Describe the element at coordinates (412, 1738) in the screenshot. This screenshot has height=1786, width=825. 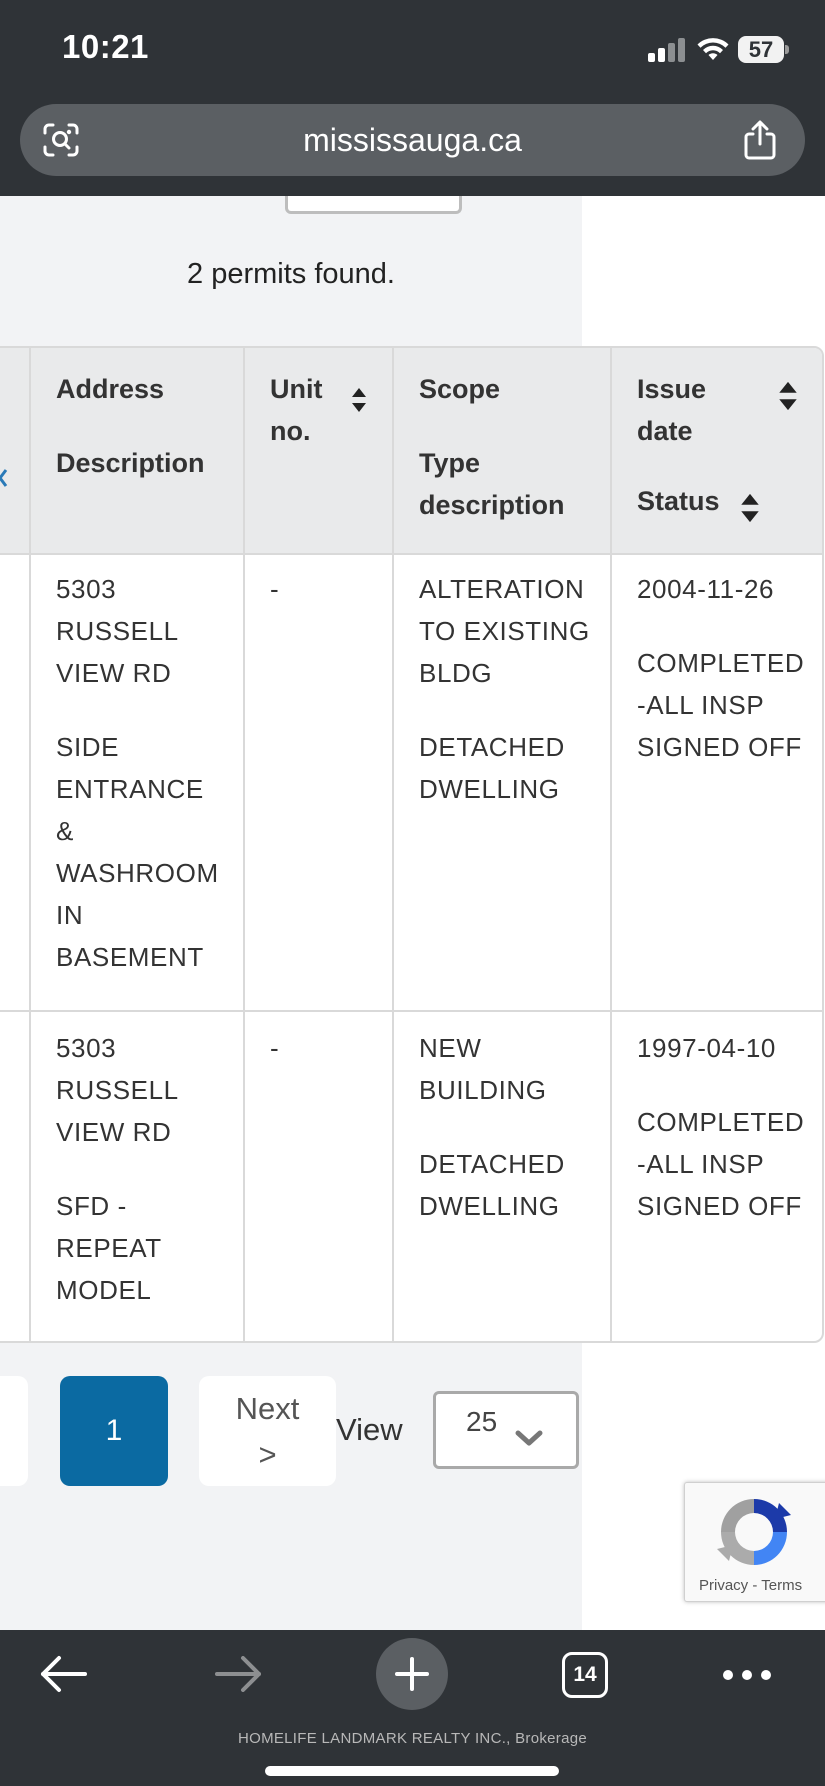
I see `brokerage-watermark: HOMELIFE LANDMARK REALTY INC., Brokerage` at that location.